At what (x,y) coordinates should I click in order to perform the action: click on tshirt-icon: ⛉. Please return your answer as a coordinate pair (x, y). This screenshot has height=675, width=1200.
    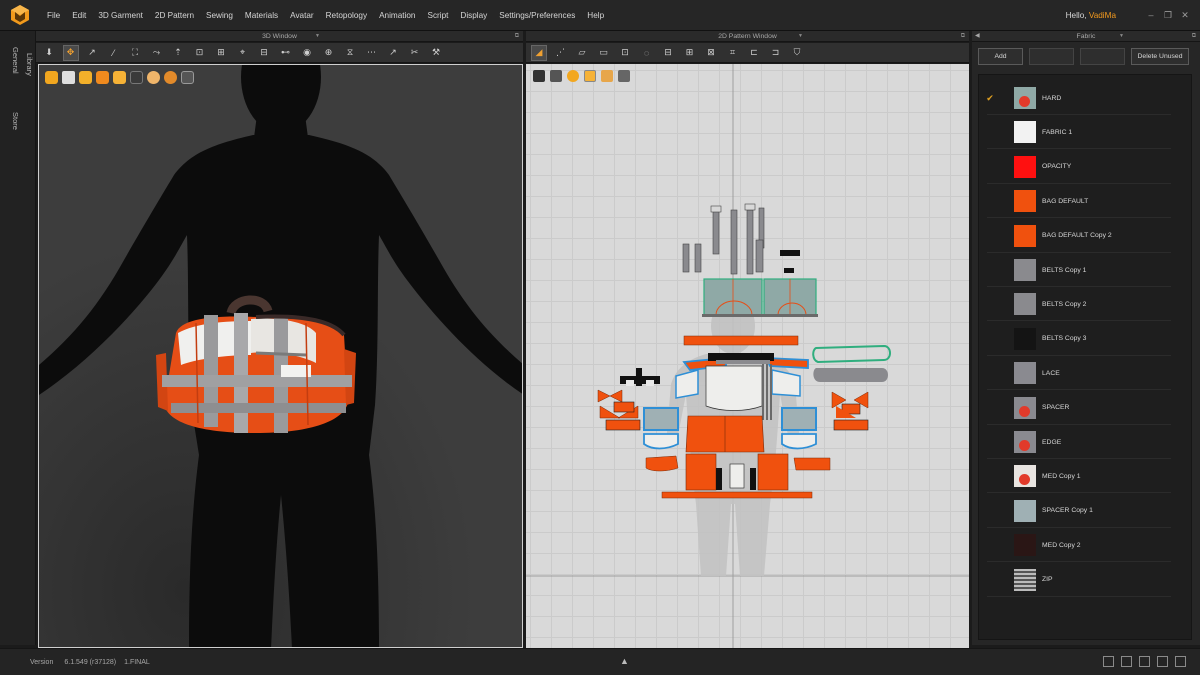
    Looking at the image, I should click on (797, 53).